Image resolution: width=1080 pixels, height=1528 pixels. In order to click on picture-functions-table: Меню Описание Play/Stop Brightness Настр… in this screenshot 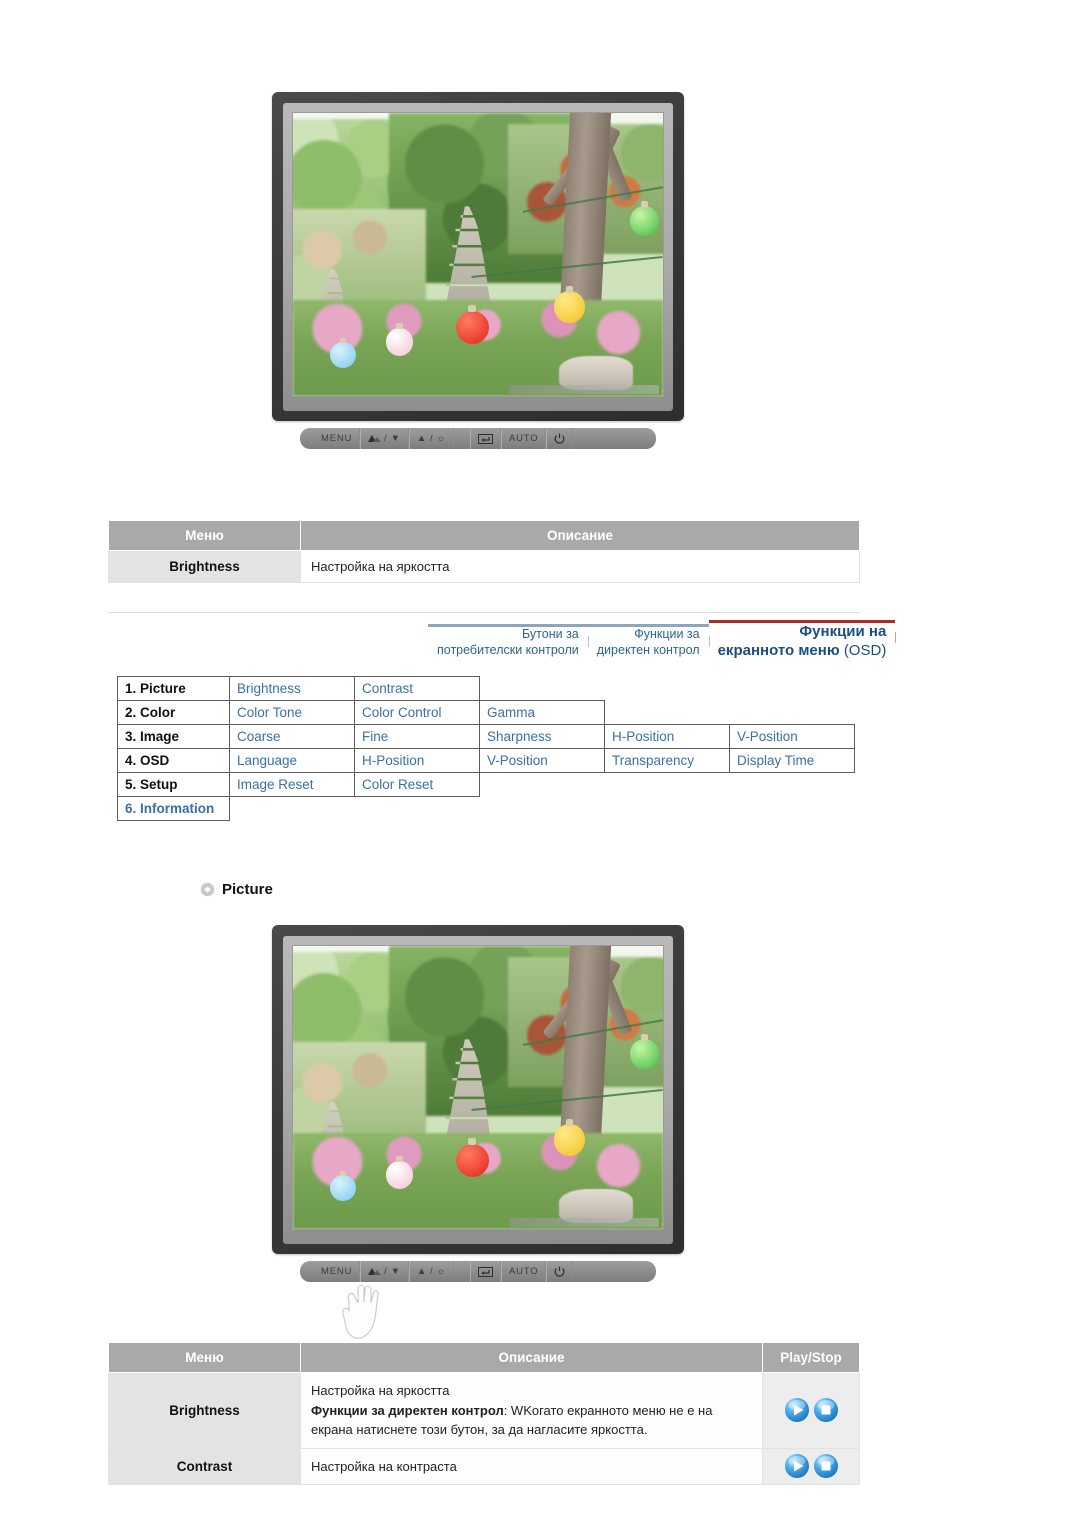, I will do `click(484, 1413)`.